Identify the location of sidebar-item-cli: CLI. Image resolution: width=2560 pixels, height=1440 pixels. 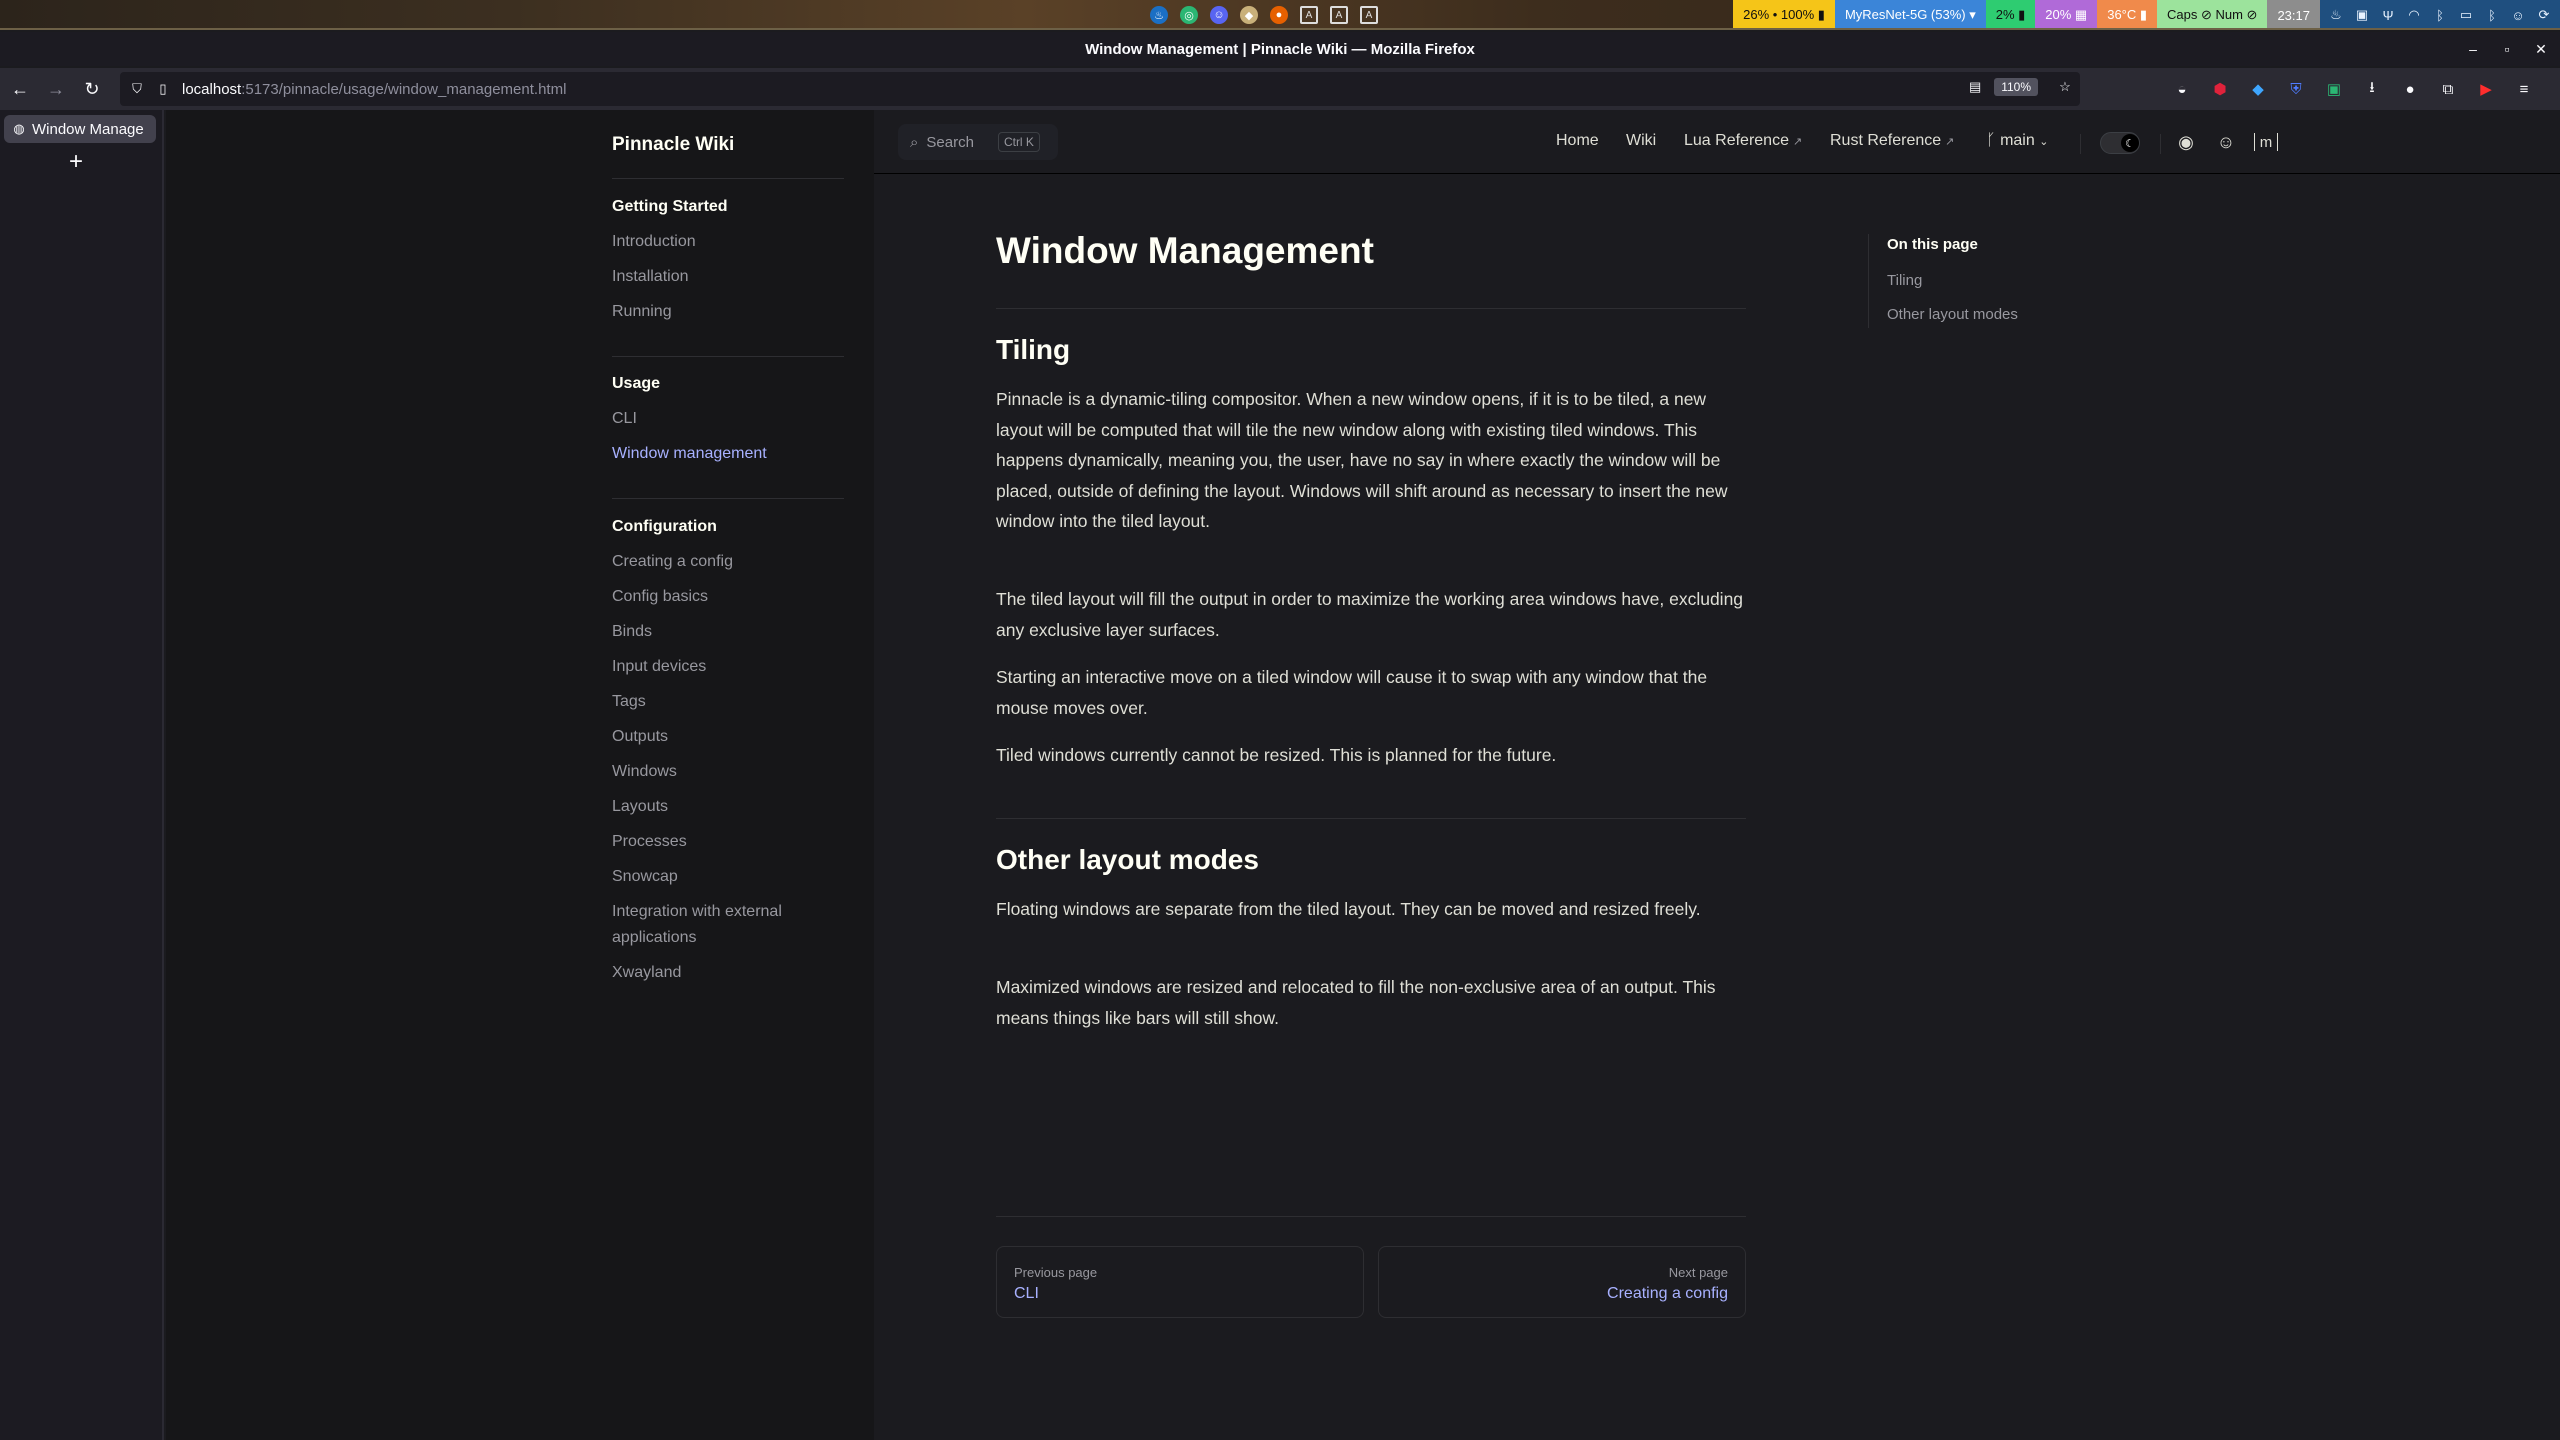
(732, 419).